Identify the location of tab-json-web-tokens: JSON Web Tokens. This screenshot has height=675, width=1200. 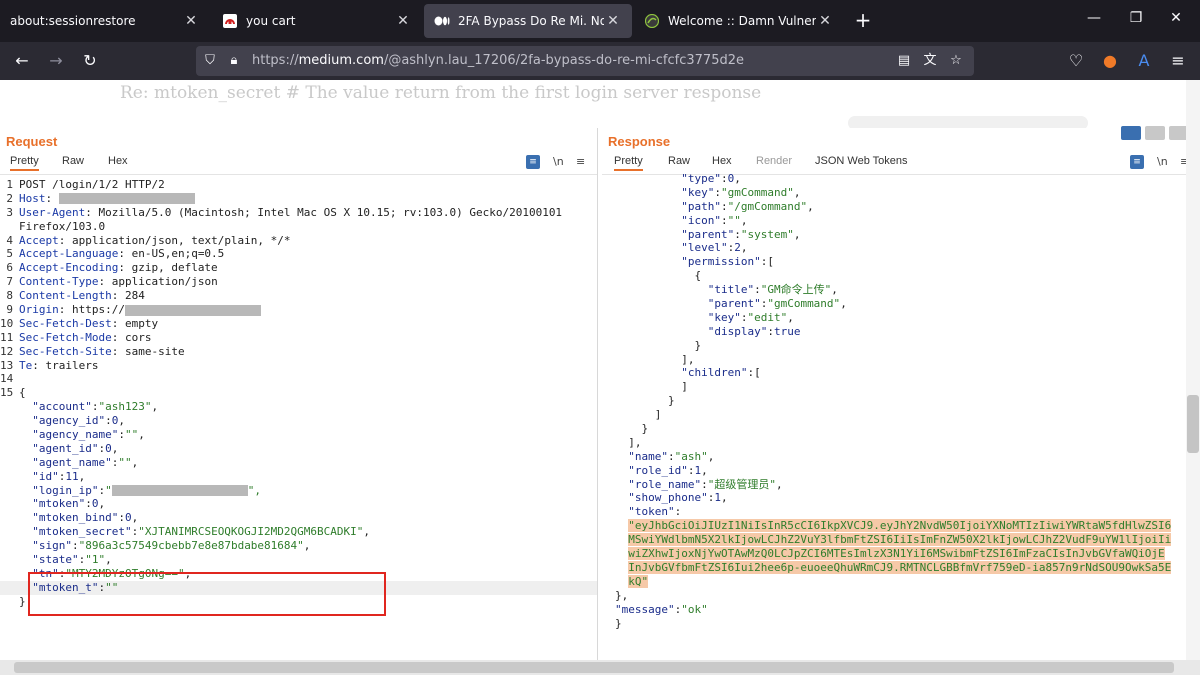
(861, 161).